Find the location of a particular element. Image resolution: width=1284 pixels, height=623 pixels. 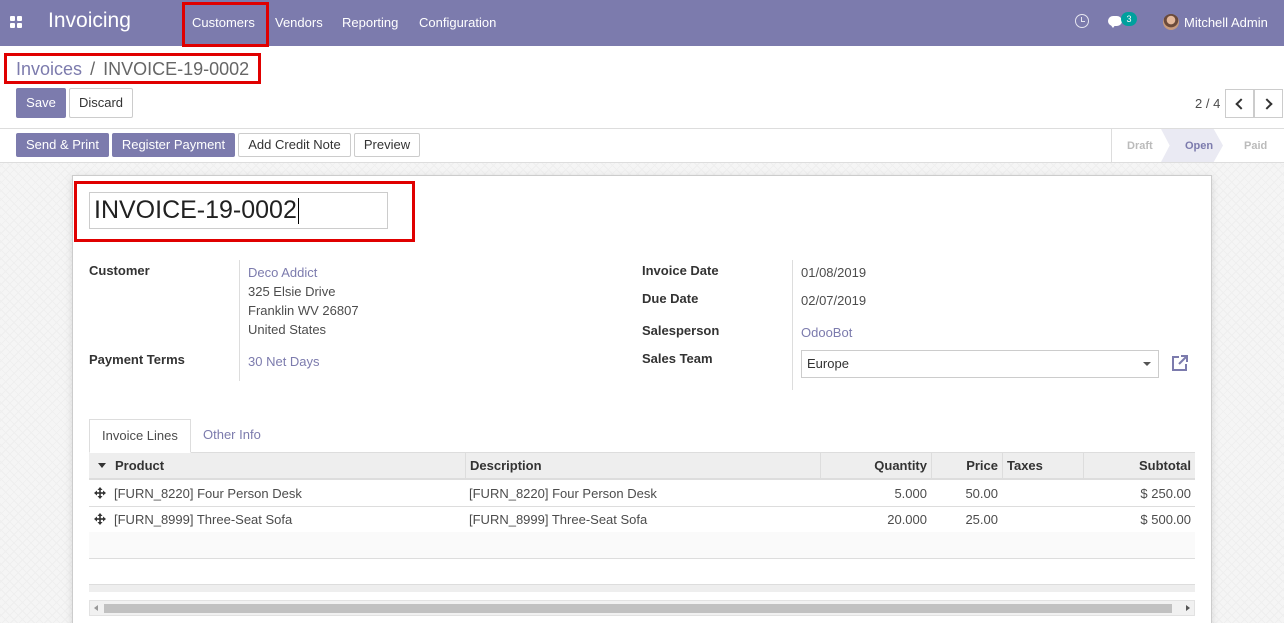

menu-configuration: Configuration is located at coordinates (457, 22).